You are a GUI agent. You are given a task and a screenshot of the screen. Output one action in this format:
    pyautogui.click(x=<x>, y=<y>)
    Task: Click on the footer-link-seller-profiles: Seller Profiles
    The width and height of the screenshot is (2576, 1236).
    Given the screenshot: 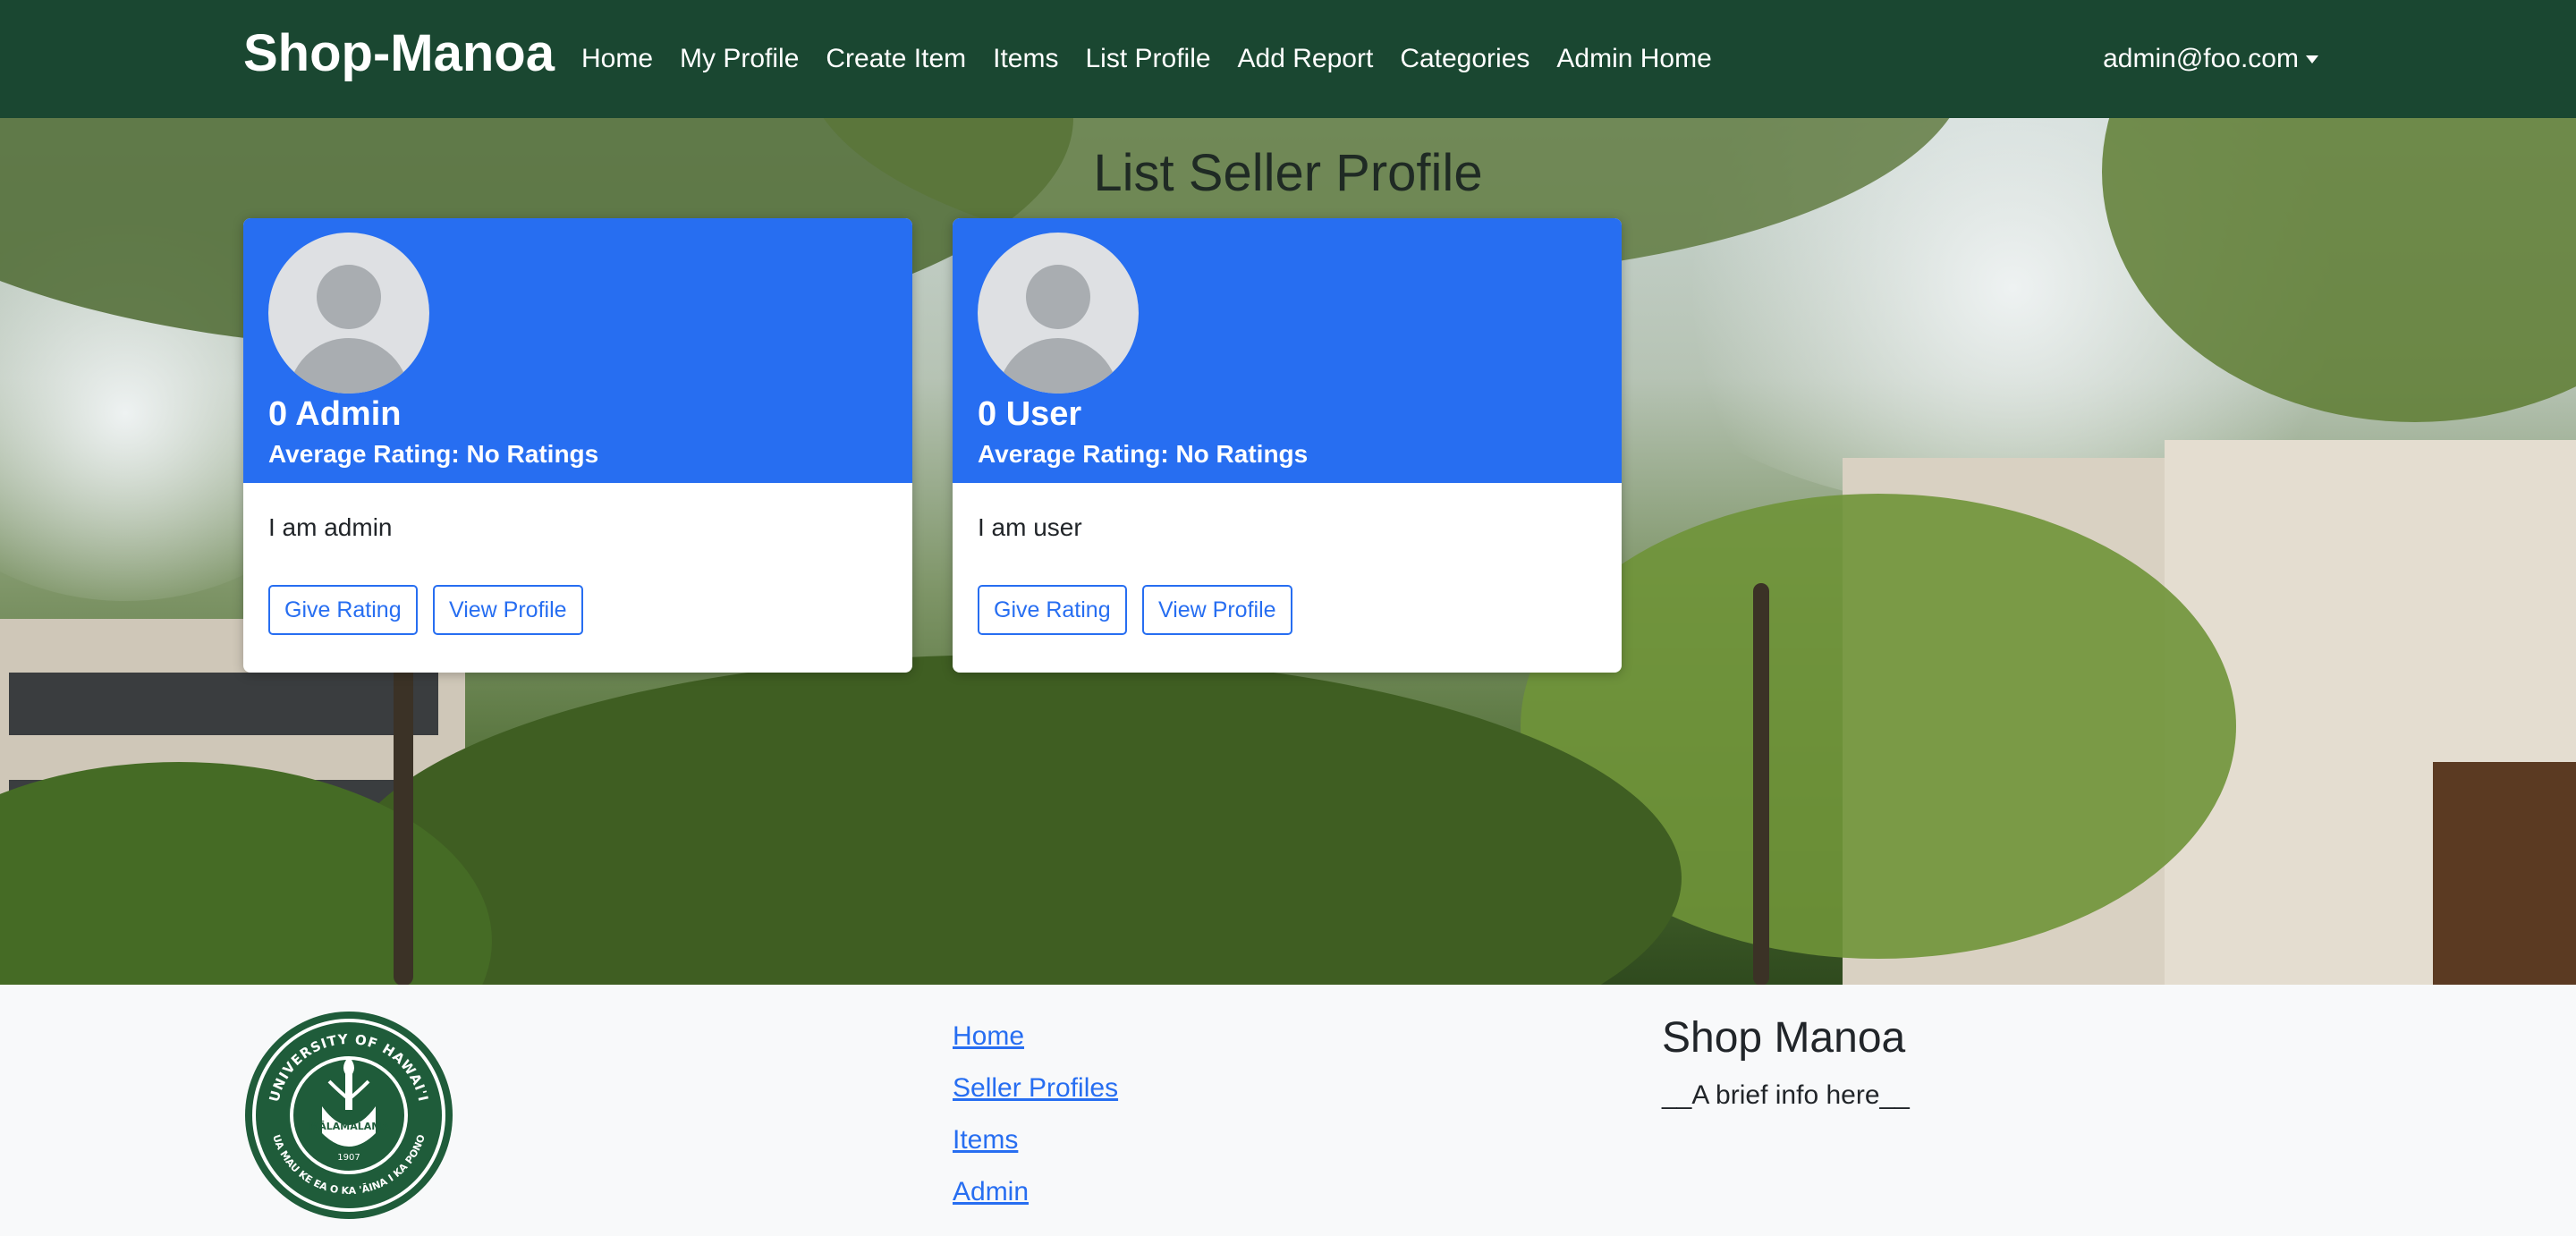 What is the action you would take?
    pyautogui.click(x=1035, y=1089)
    